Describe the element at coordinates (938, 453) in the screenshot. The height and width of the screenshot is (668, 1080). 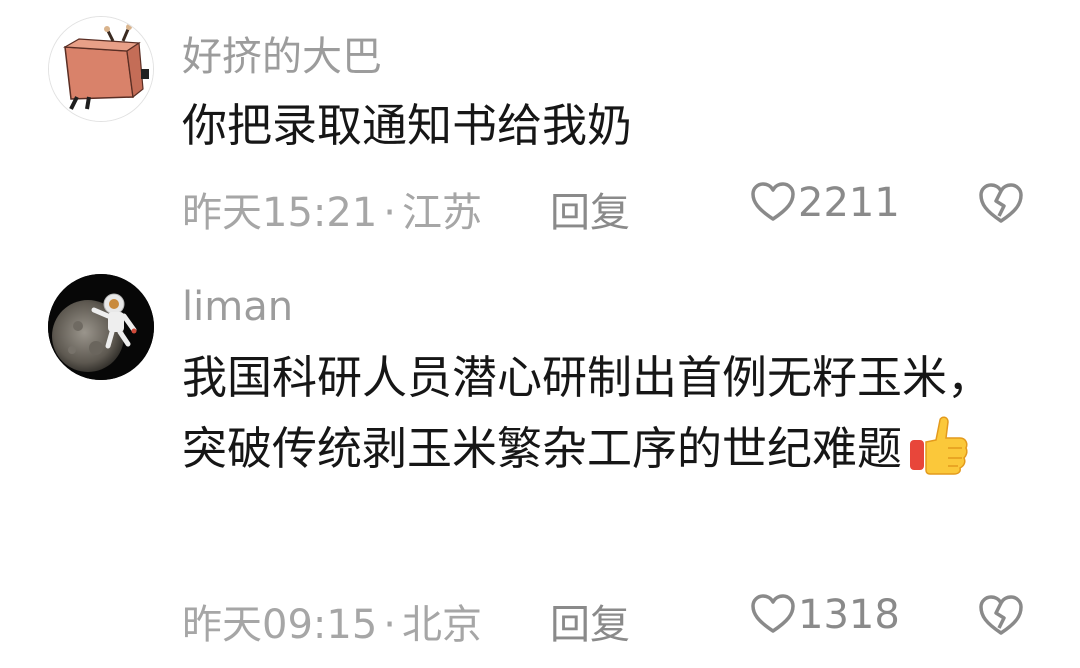
I see `thumbs-up-icon` at that location.